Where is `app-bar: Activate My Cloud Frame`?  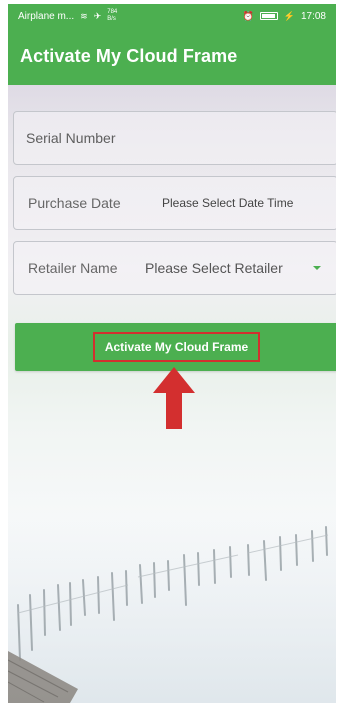
app-bar: Activate My Cloud Frame is located at coordinates (172, 56).